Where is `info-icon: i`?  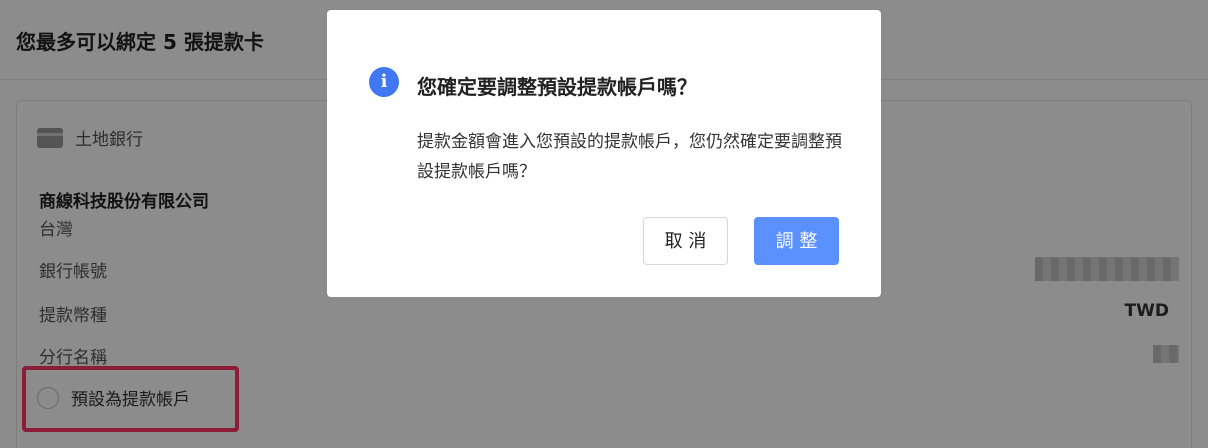 info-icon: i is located at coordinates (384, 82).